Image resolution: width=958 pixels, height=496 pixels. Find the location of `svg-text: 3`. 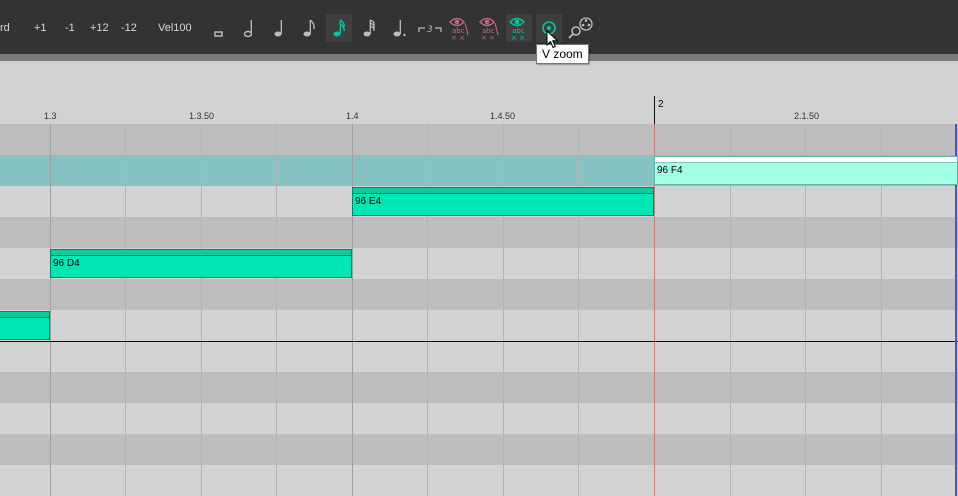

svg-text: 3 is located at coordinates (430, 30).